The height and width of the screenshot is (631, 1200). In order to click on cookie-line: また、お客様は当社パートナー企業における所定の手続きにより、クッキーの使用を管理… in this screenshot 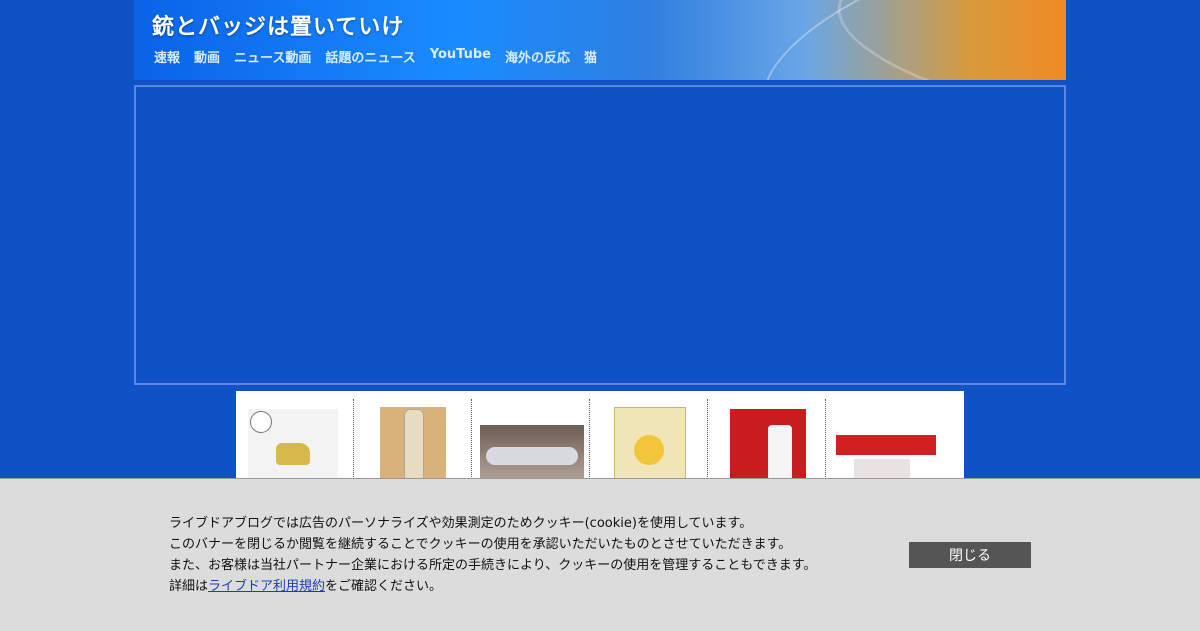, I will do `click(493, 565)`.